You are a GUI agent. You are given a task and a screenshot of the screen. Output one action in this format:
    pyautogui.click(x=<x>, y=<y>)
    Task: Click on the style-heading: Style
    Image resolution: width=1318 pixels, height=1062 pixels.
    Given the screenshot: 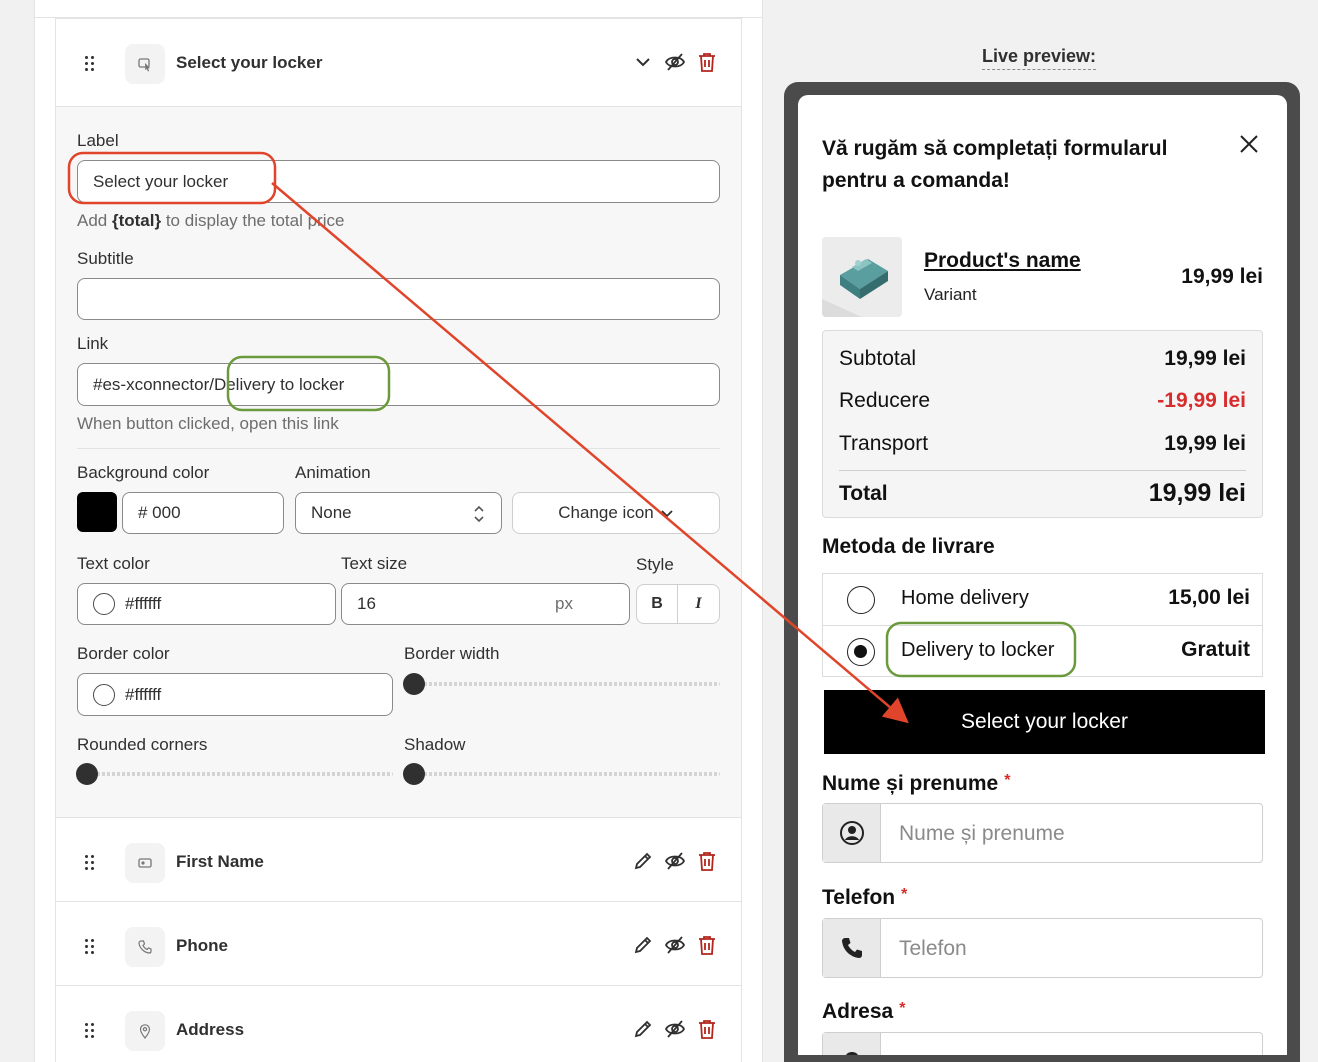 What is the action you would take?
    pyautogui.click(x=655, y=564)
    